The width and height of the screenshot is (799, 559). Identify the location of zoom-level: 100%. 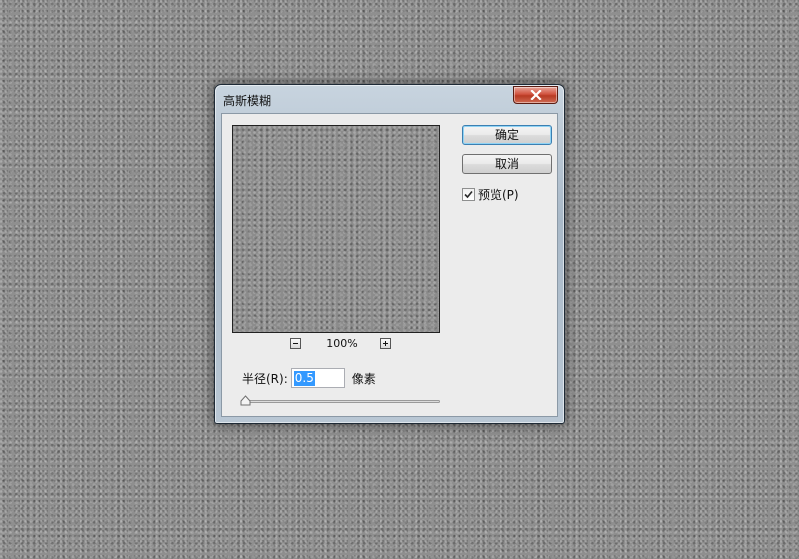
(342, 343).